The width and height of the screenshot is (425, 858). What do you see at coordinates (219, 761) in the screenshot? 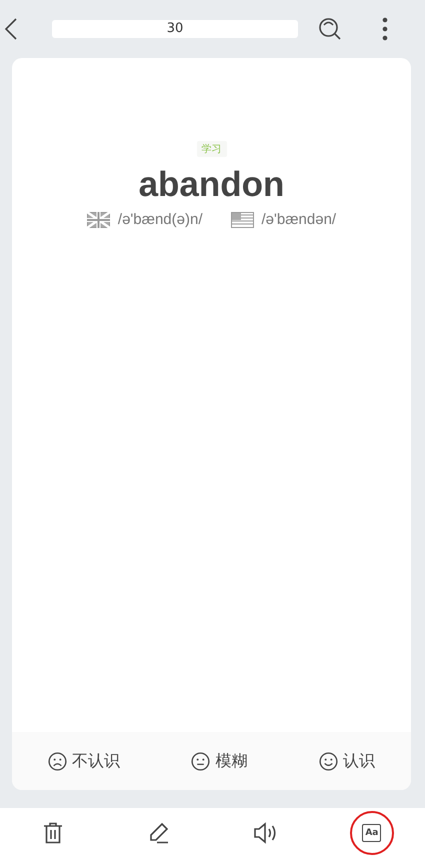
I see `rating-button: 模糊` at bounding box center [219, 761].